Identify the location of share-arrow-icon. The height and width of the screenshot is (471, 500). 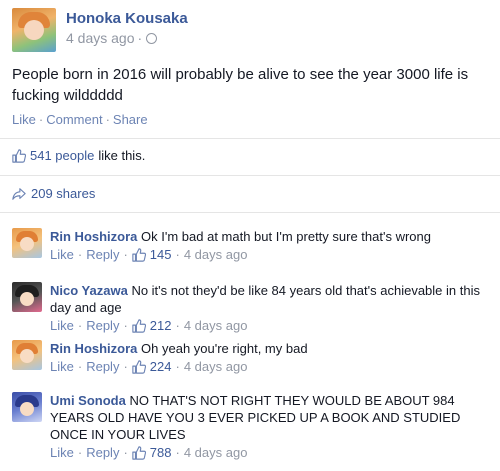
(19, 194).